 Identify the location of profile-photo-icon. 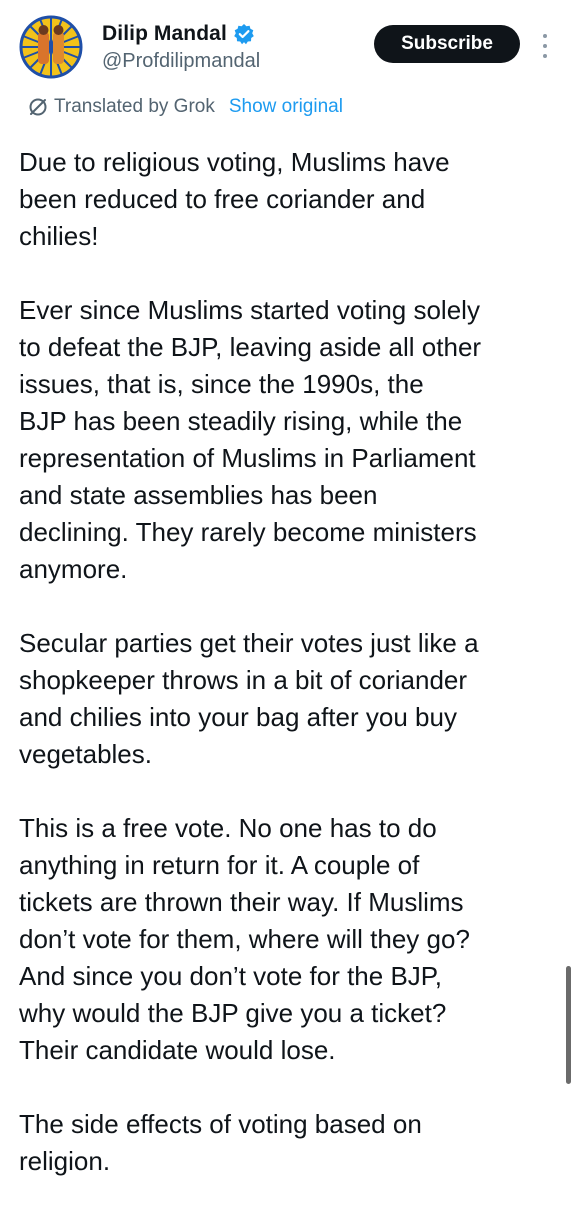
(51, 47).